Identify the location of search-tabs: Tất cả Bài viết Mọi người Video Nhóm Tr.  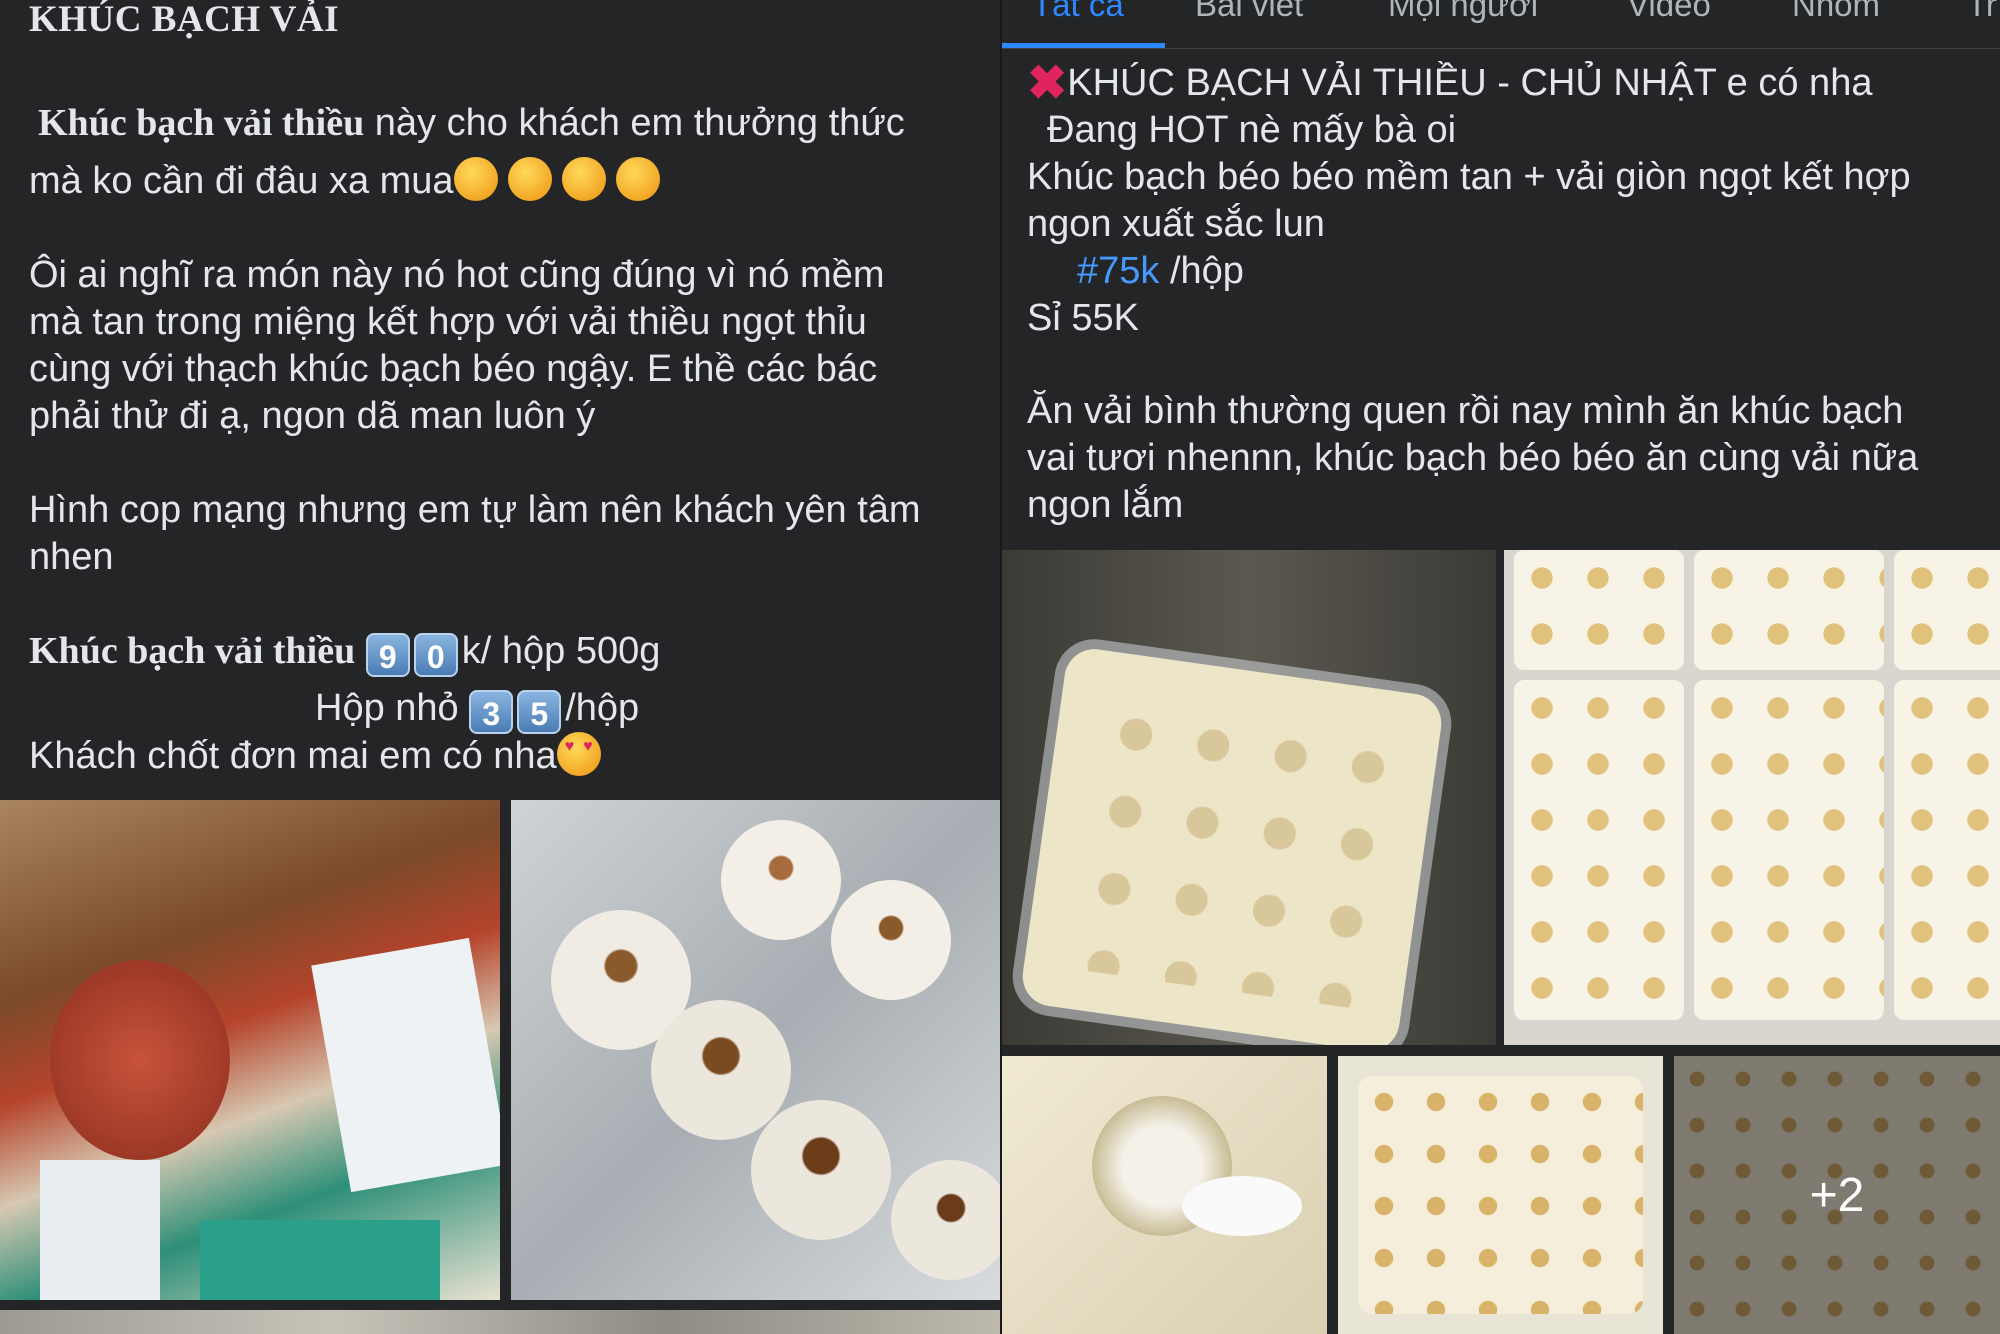
(1501, 24).